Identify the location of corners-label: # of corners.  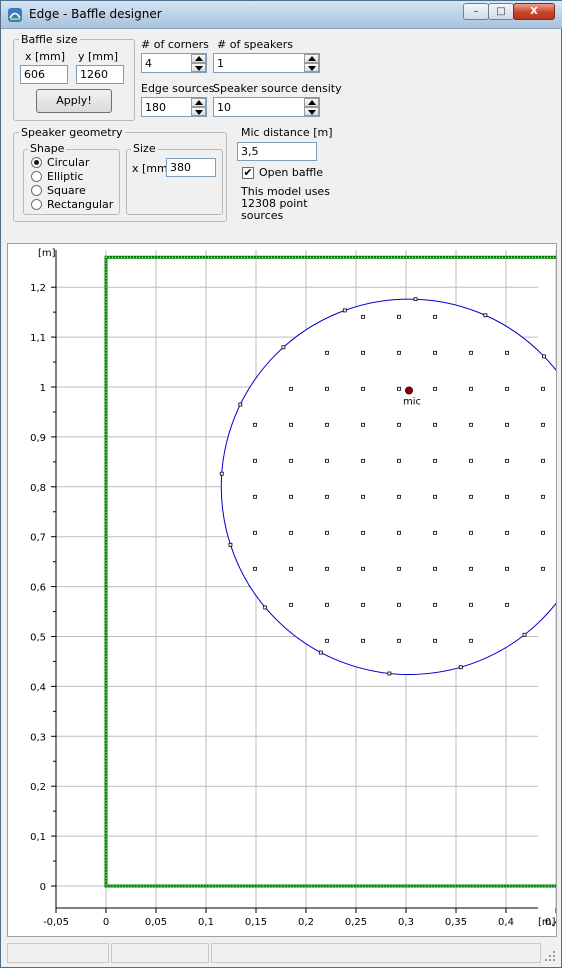
(175, 44).